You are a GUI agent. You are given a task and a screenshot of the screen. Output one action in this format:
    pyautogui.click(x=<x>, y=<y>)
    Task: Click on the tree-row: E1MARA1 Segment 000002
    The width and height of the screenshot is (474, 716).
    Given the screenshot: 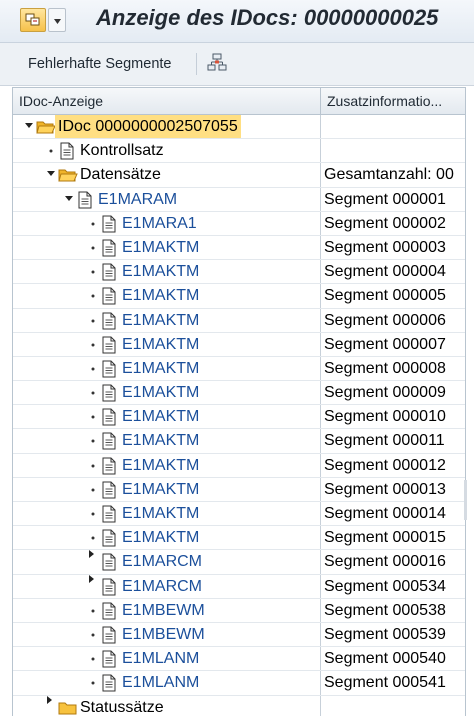 What is the action you would take?
    pyautogui.click(x=239, y=223)
    